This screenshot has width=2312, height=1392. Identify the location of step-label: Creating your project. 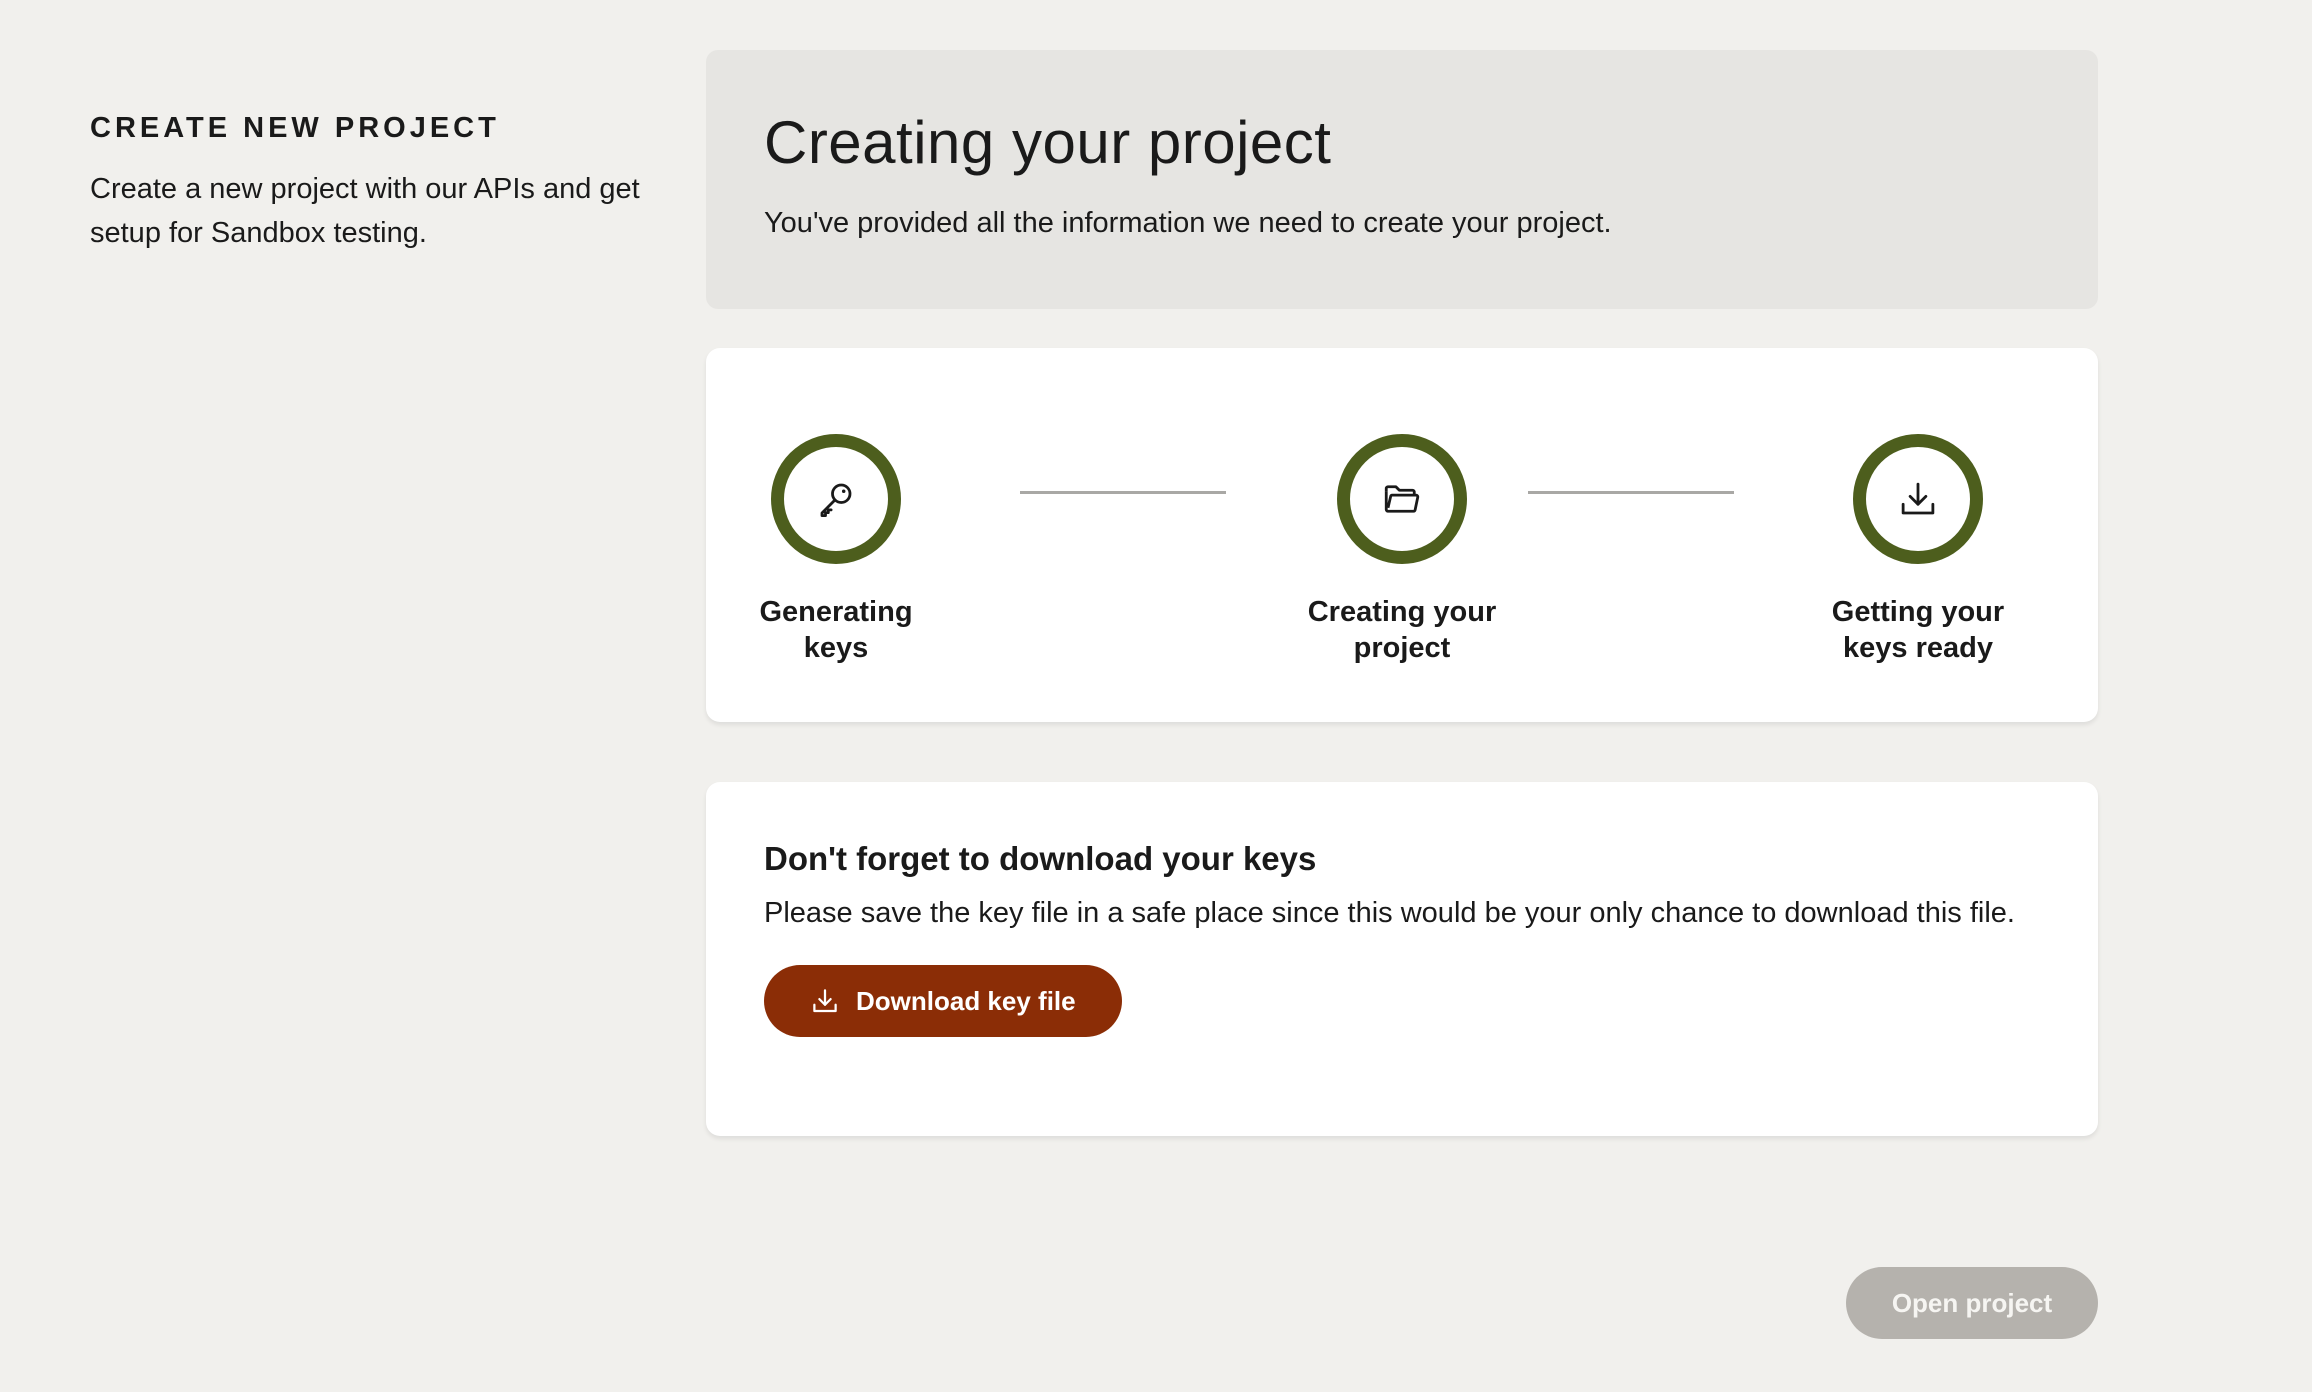
(1402, 630).